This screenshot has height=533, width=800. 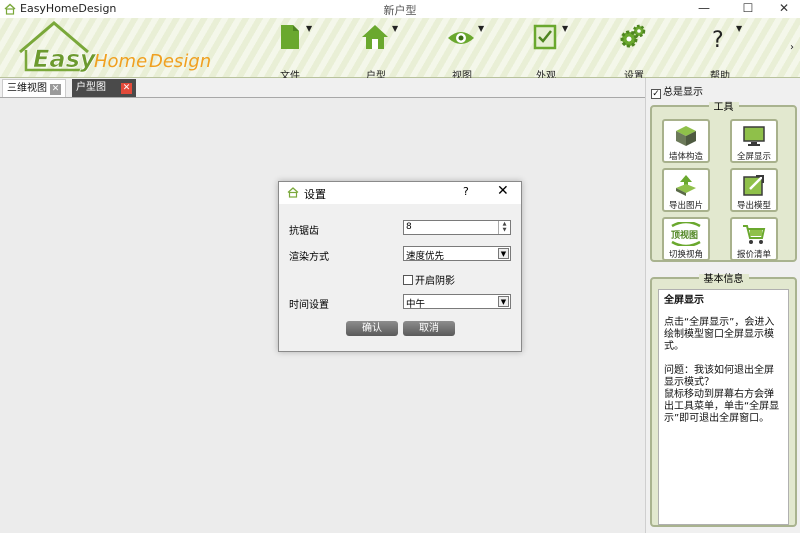 What do you see at coordinates (685, 255) in the screenshot?
I see `switch-view-label: 切换视角` at bounding box center [685, 255].